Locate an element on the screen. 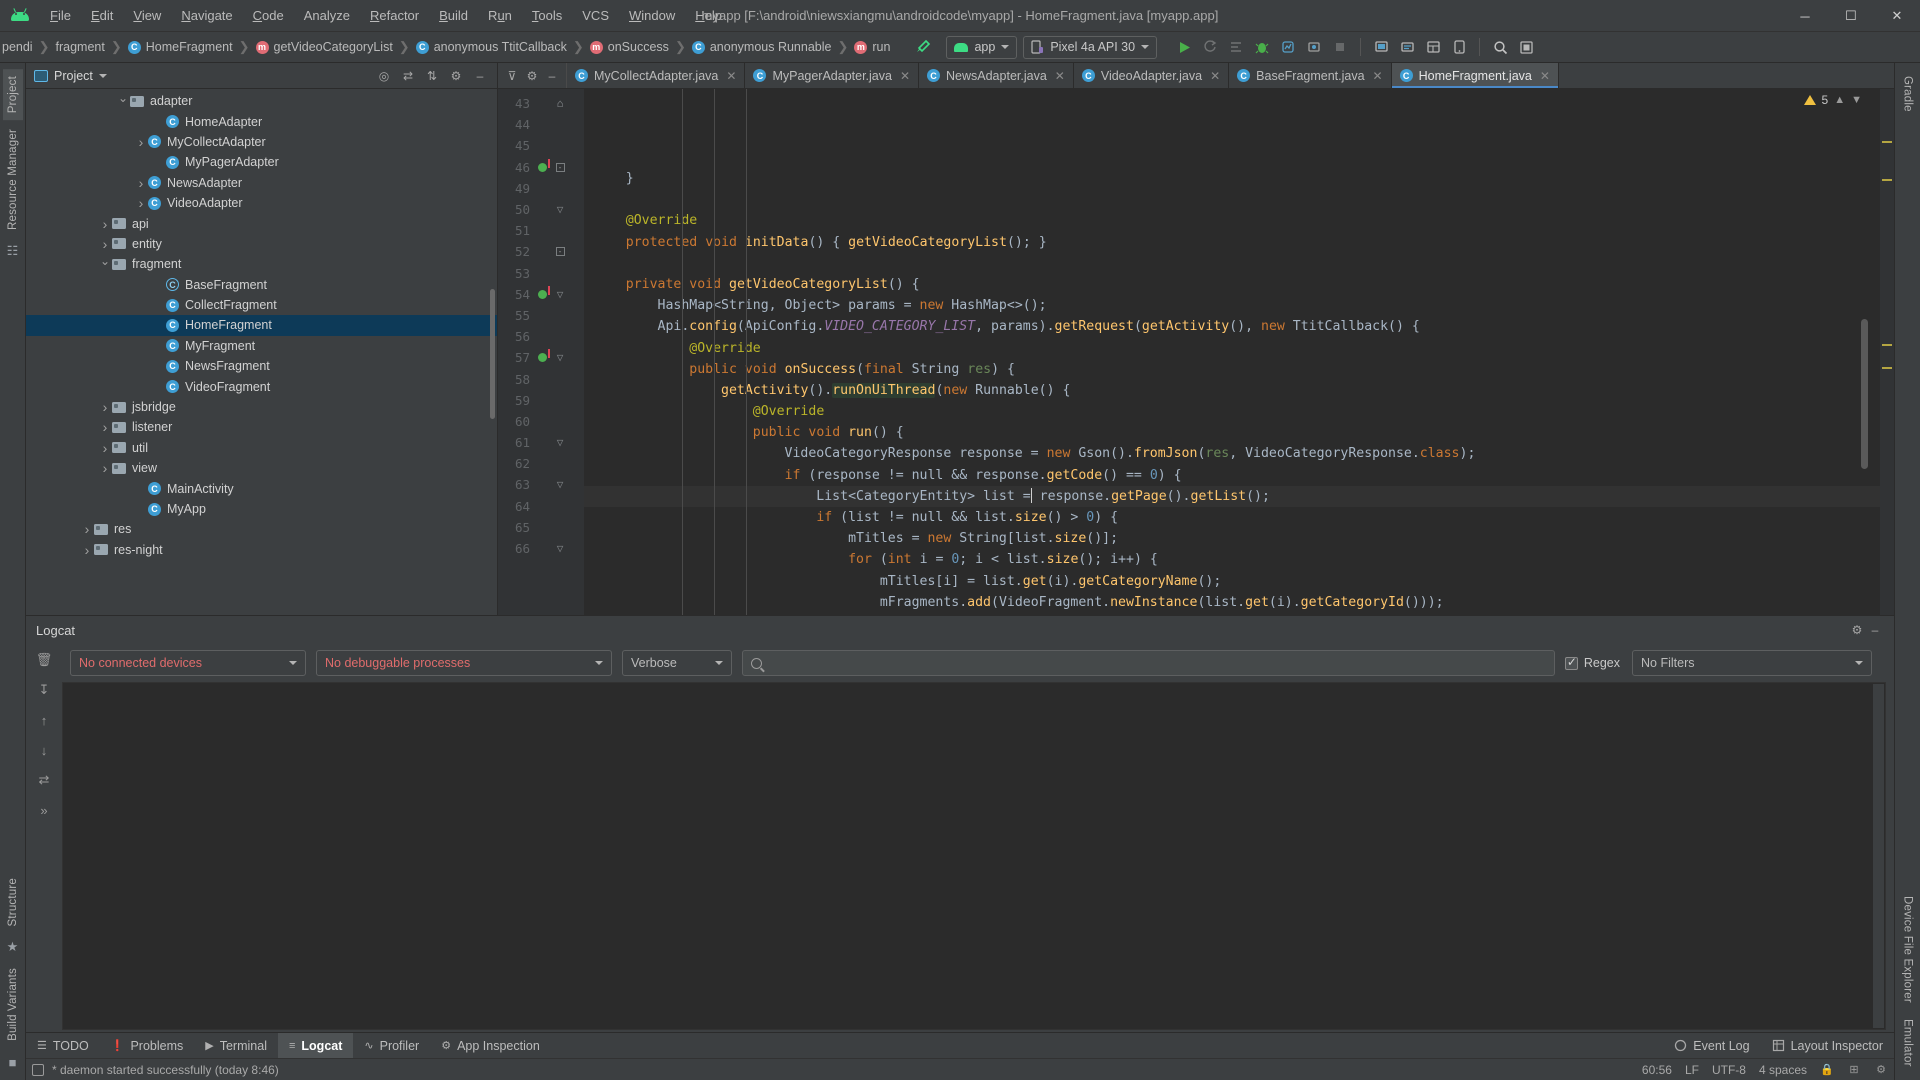 The height and width of the screenshot is (1080, 1920). lock-icon: 🔒 is located at coordinates (1827, 1070).